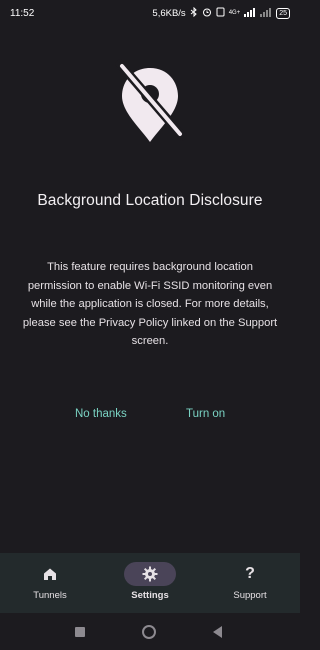  What do you see at coordinates (101, 414) in the screenshot?
I see `no-thanks-button: No thanks` at bounding box center [101, 414].